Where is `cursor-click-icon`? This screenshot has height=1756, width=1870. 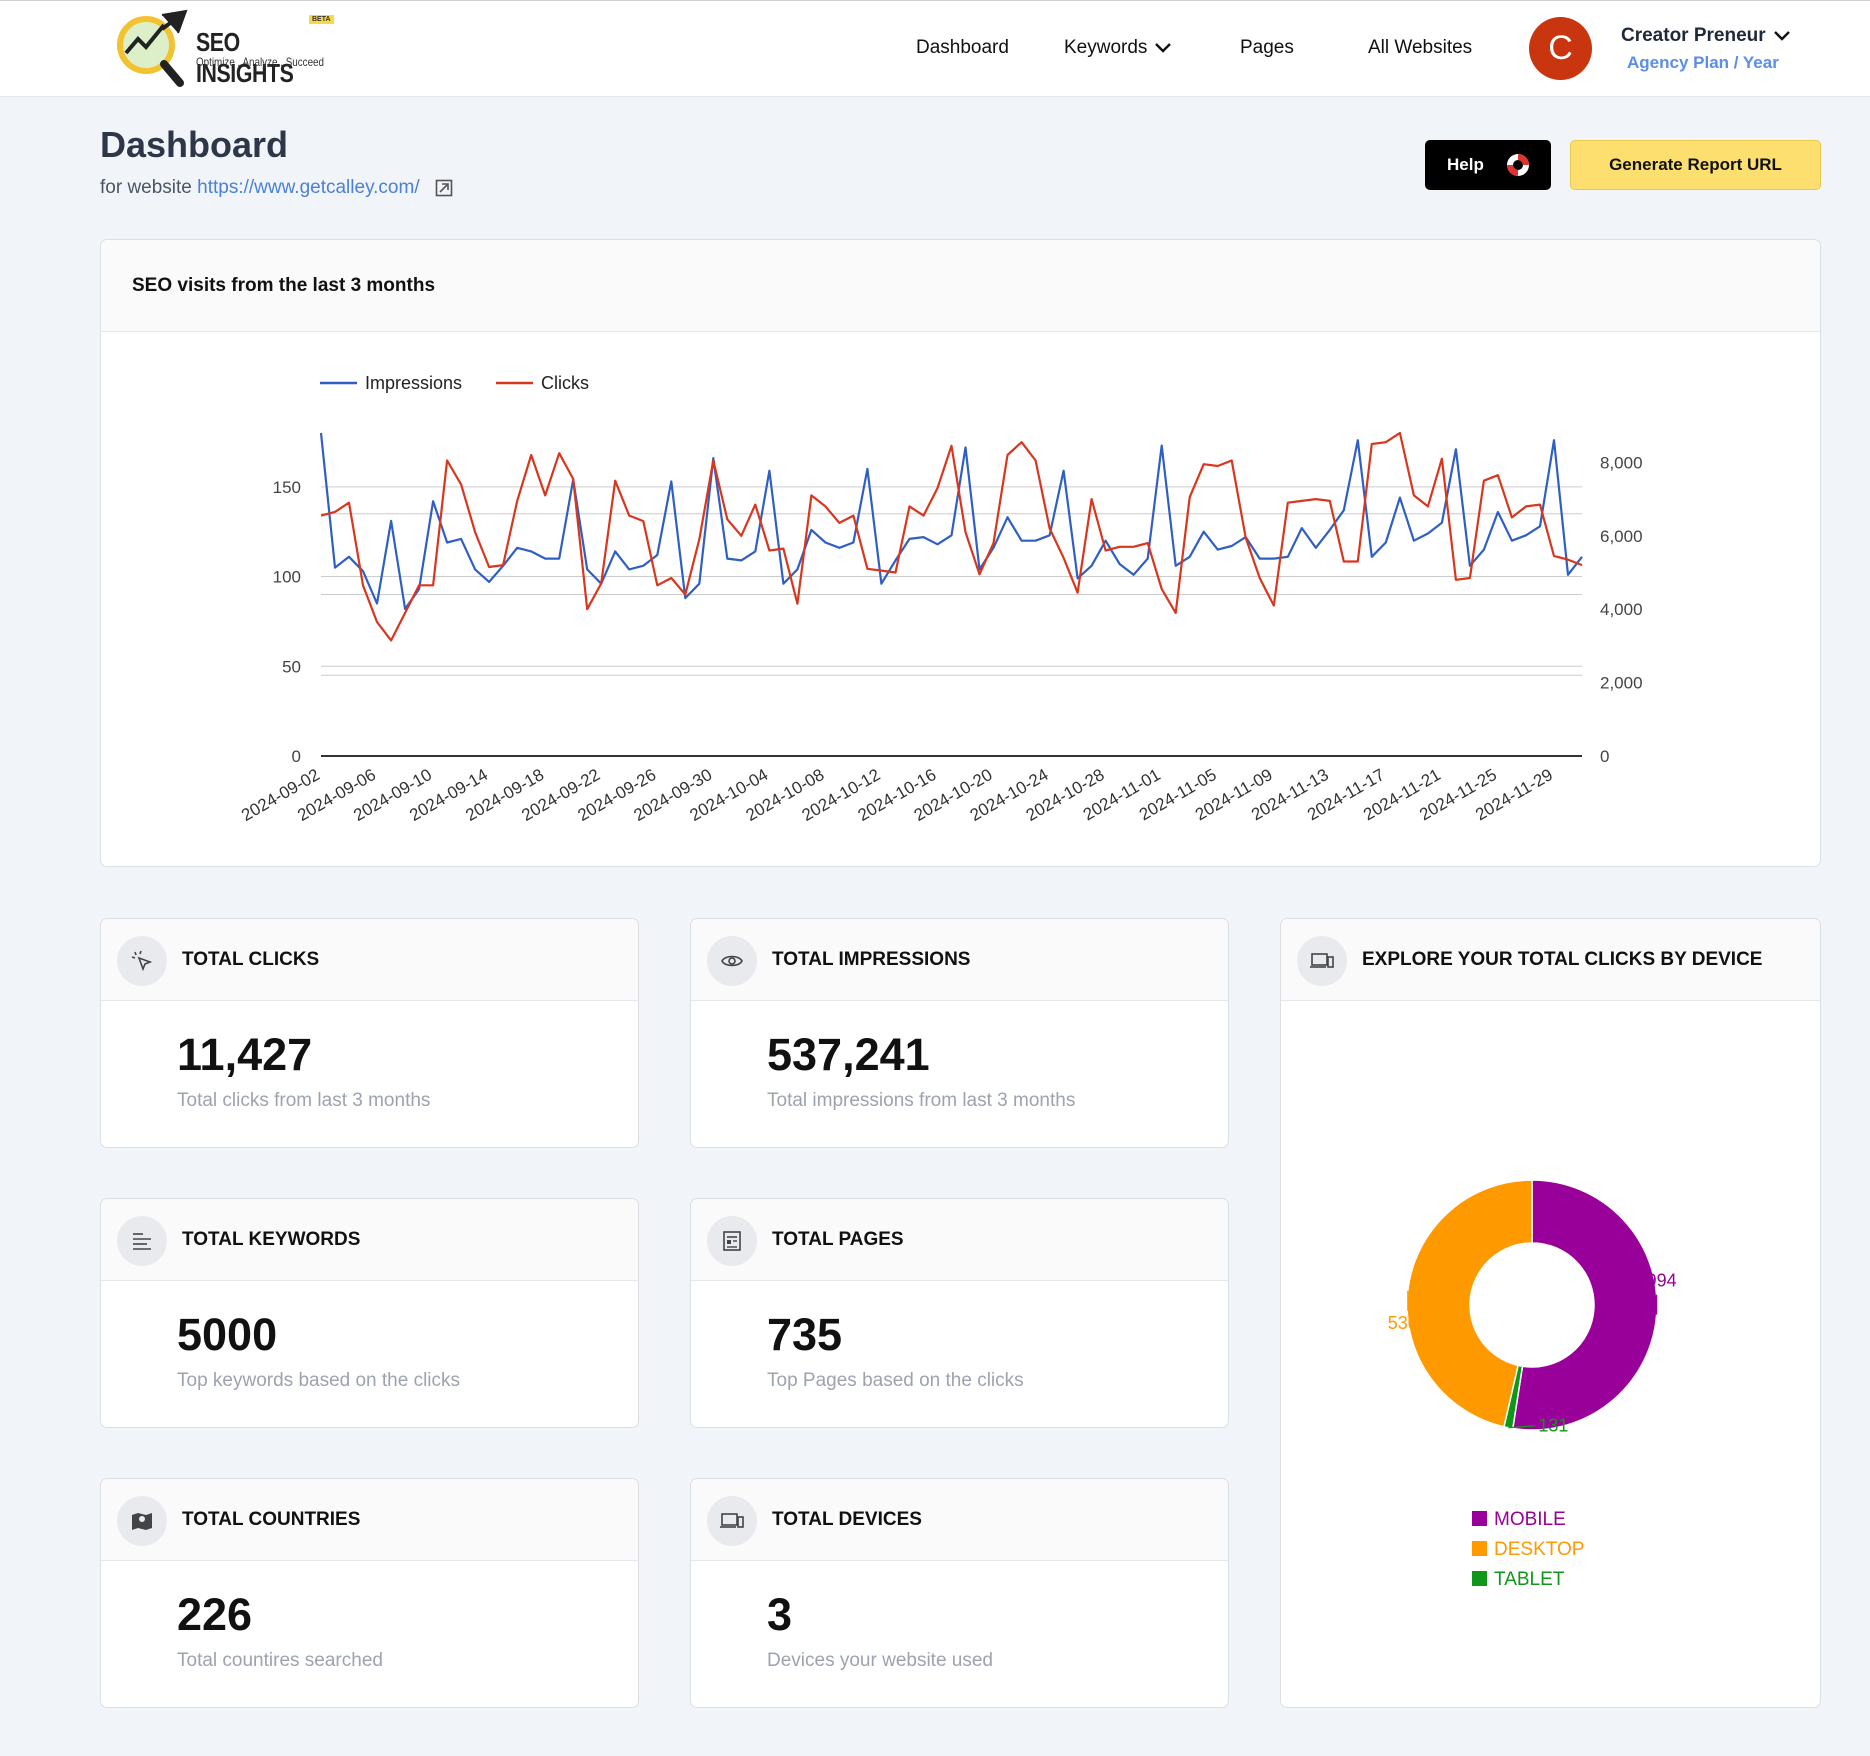 cursor-click-icon is located at coordinates (142, 961).